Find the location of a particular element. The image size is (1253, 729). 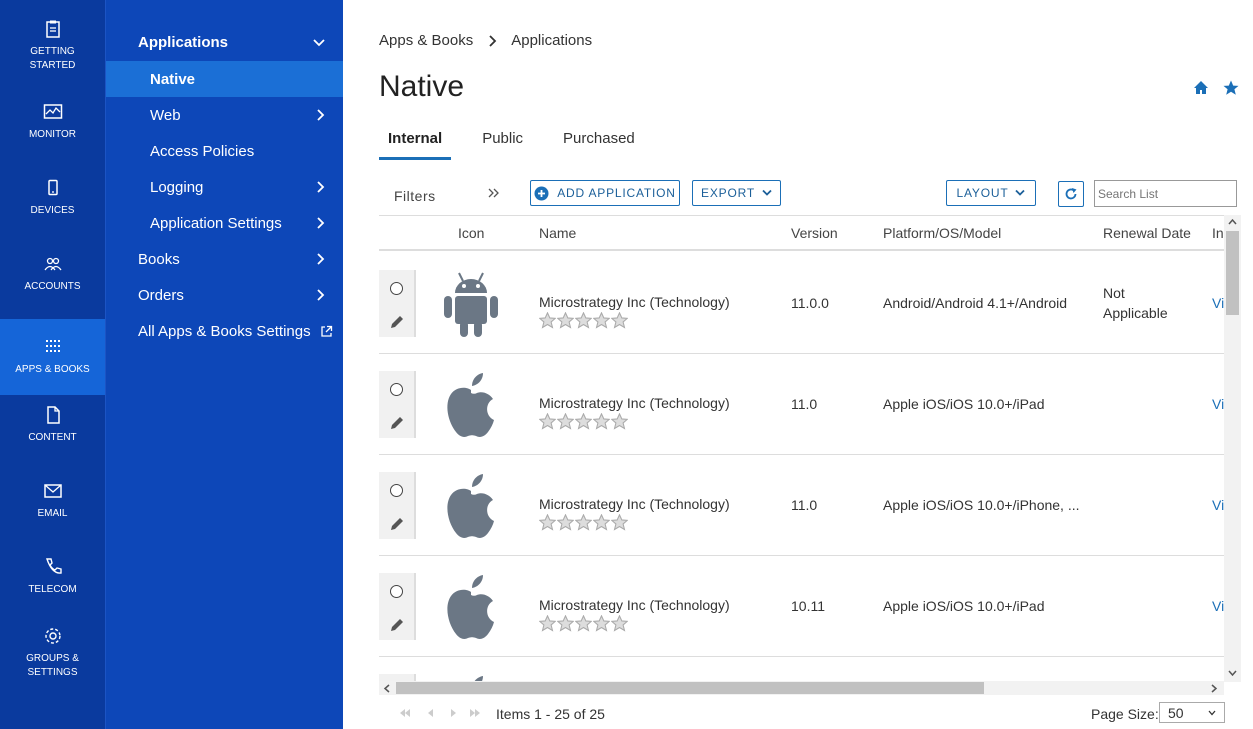

rail-item-content: CONTENT is located at coordinates (52, 425).